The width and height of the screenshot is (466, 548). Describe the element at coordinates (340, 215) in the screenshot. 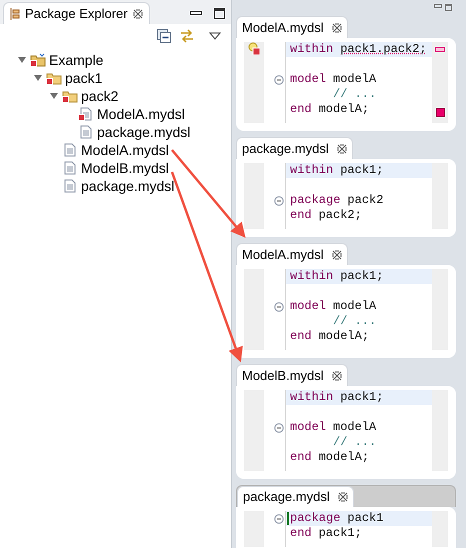

I see `code-text: pack2;` at that location.